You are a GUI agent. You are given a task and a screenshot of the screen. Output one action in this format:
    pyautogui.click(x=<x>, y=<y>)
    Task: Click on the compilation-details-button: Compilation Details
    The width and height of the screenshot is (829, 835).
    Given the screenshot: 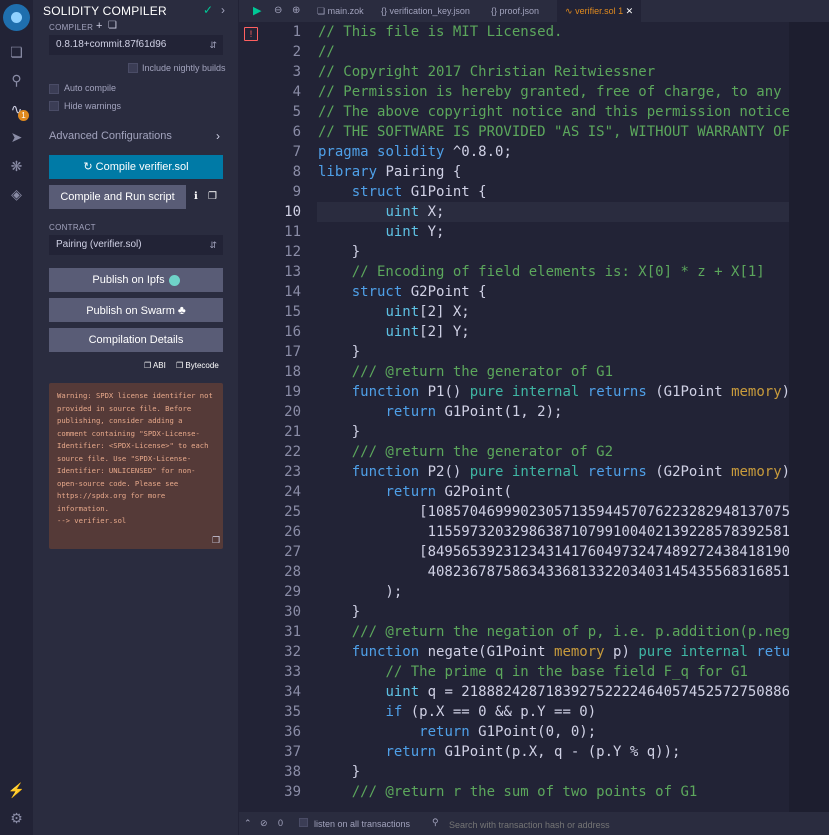 What is the action you would take?
    pyautogui.click(x=136, y=340)
    